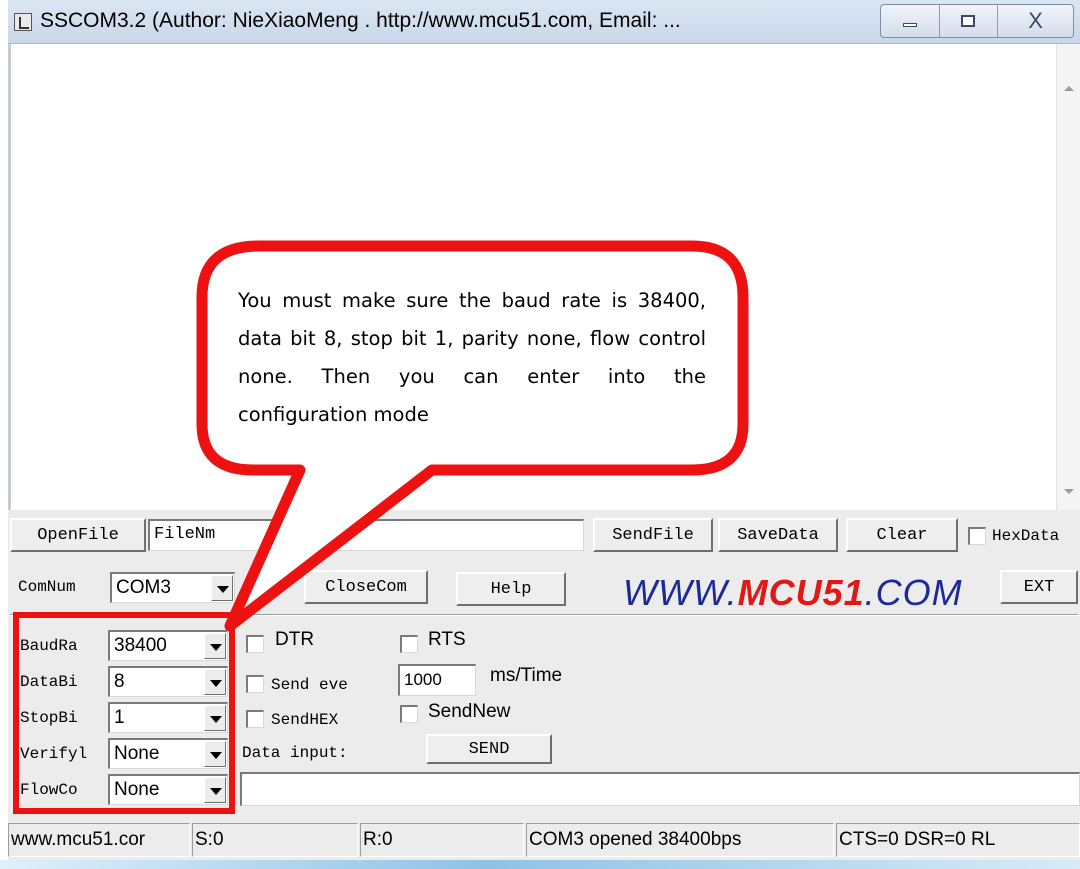  What do you see at coordinates (124, 713) in the screenshot?
I see `settings-highlight-box` at bounding box center [124, 713].